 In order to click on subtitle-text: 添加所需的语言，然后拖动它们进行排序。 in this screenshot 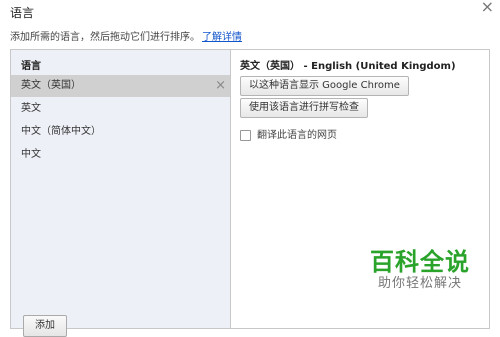, I will do `click(105, 37)`.